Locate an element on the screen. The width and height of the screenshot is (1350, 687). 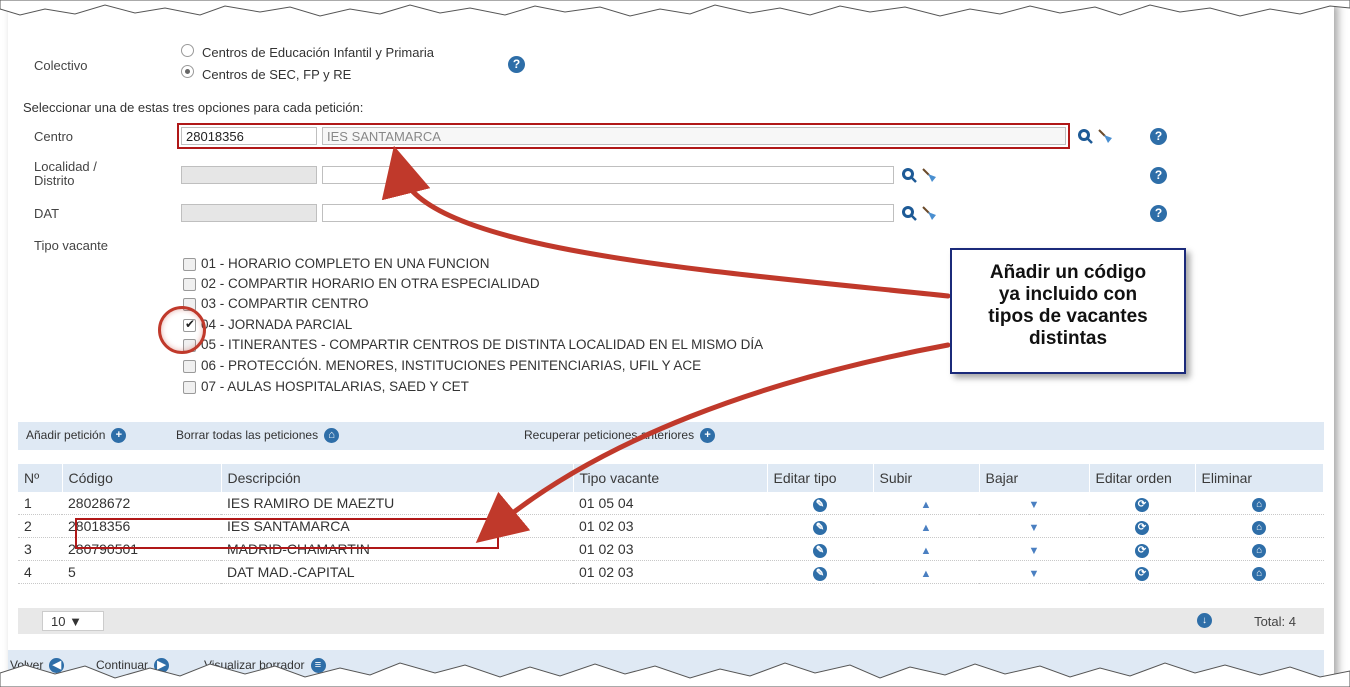
callout-line-4: distintas is located at coordinates (1068, 338).